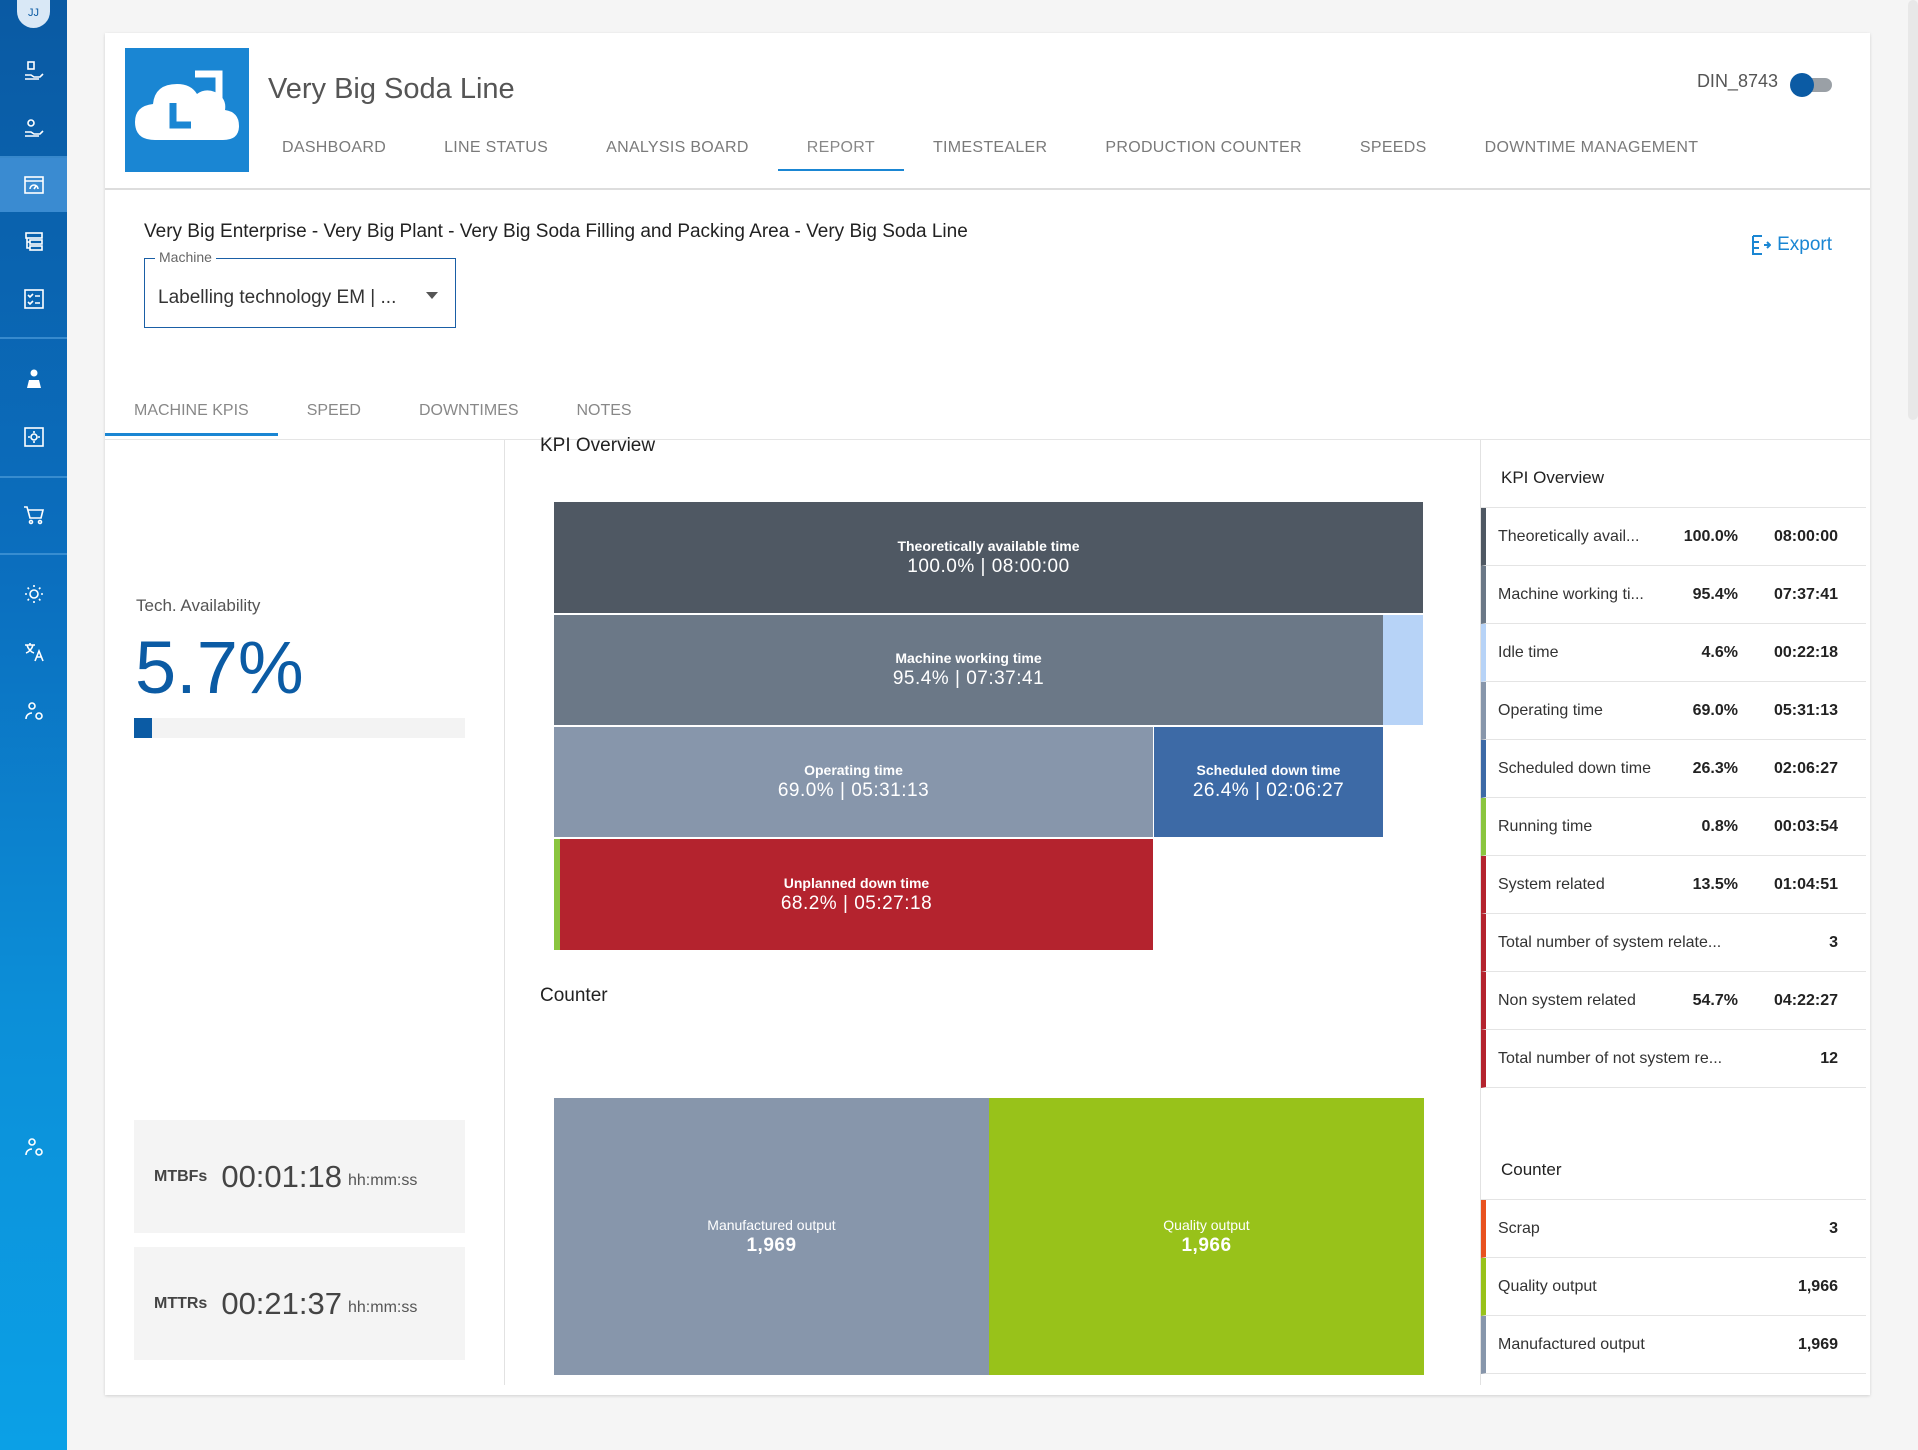 Image resolution: width=1918 pixels, height=1450 pixels. What do you see at coordinates (853, 790) in the screenshot?
I see `block-operating-value: 69.0% | 05:31:13` at bounding box center [853, 790].